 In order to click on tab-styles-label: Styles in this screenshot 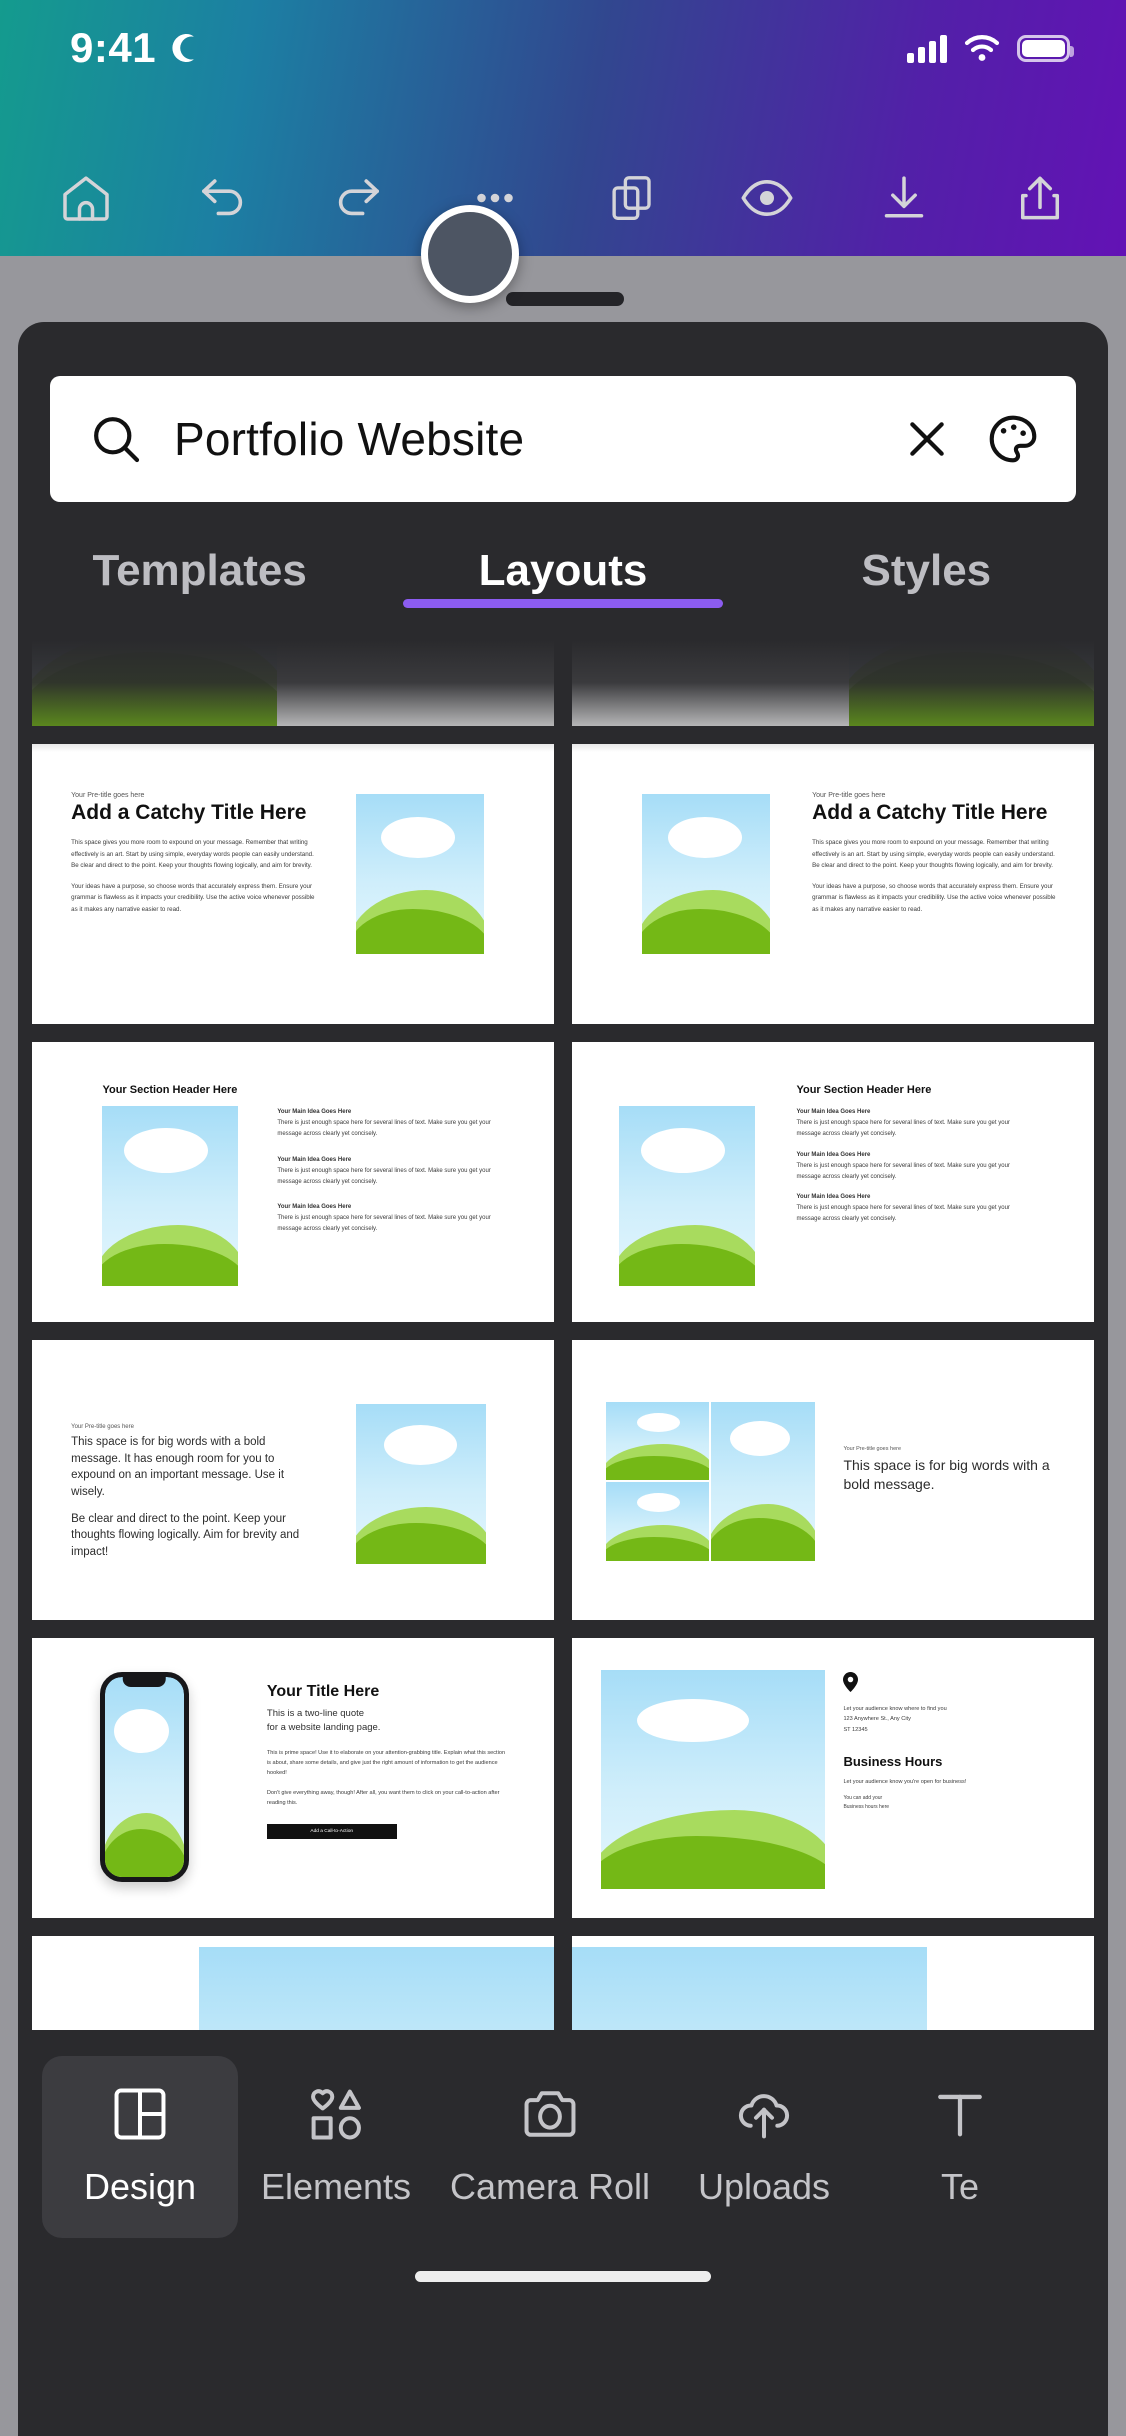, I will do `click(926, 570)`.